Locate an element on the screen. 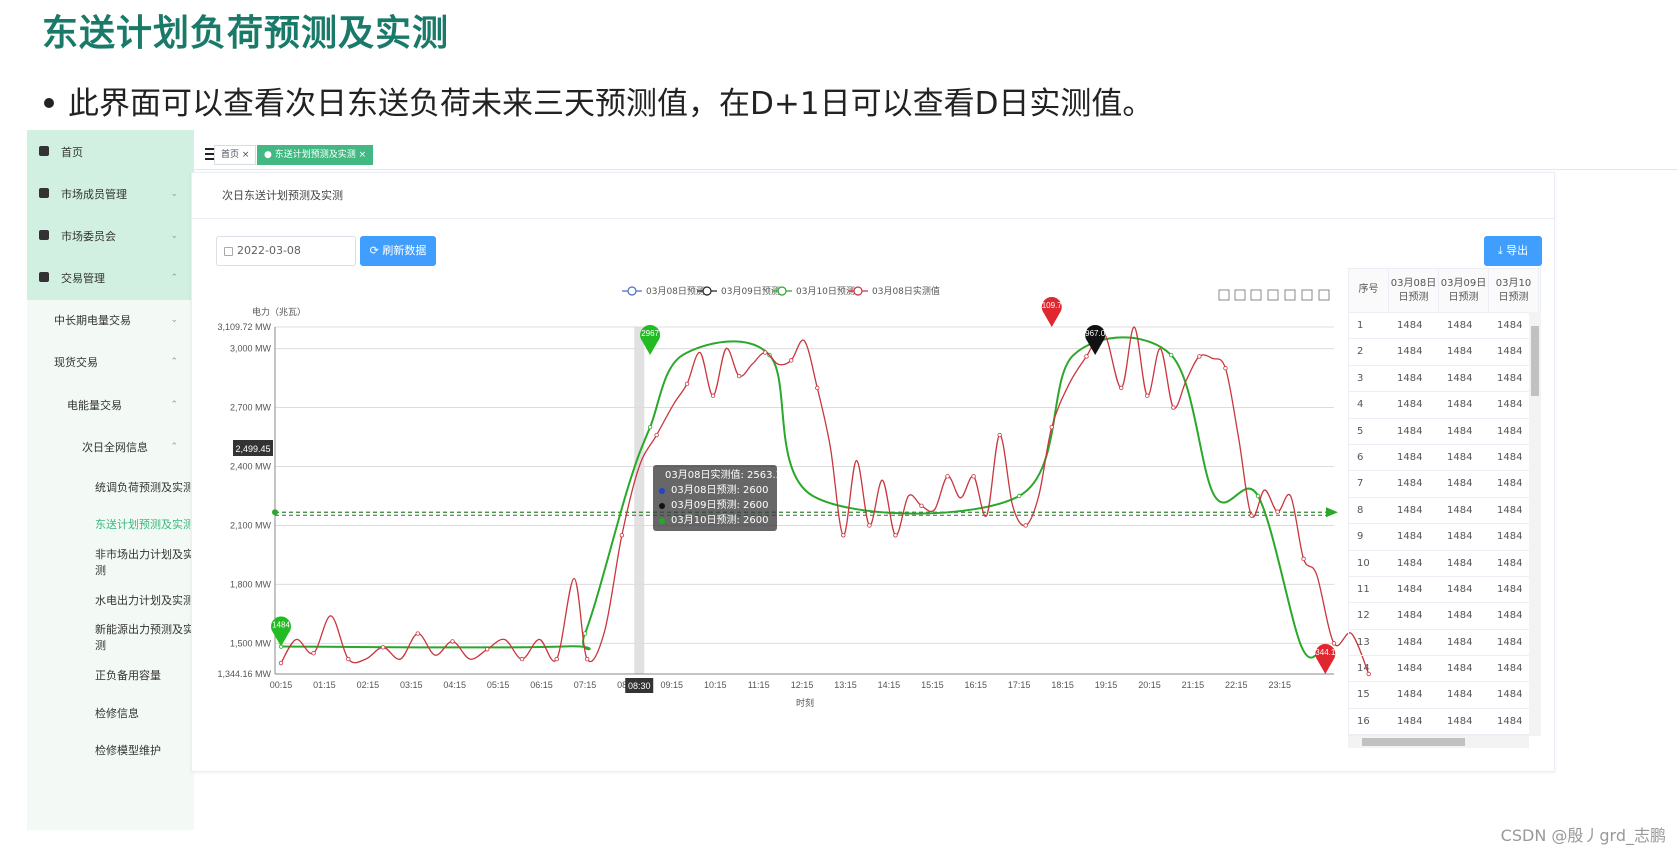 This screenshot has height=854, width=1678. y-tick-label: 2,700 MW is located at coordinates (251, 408).